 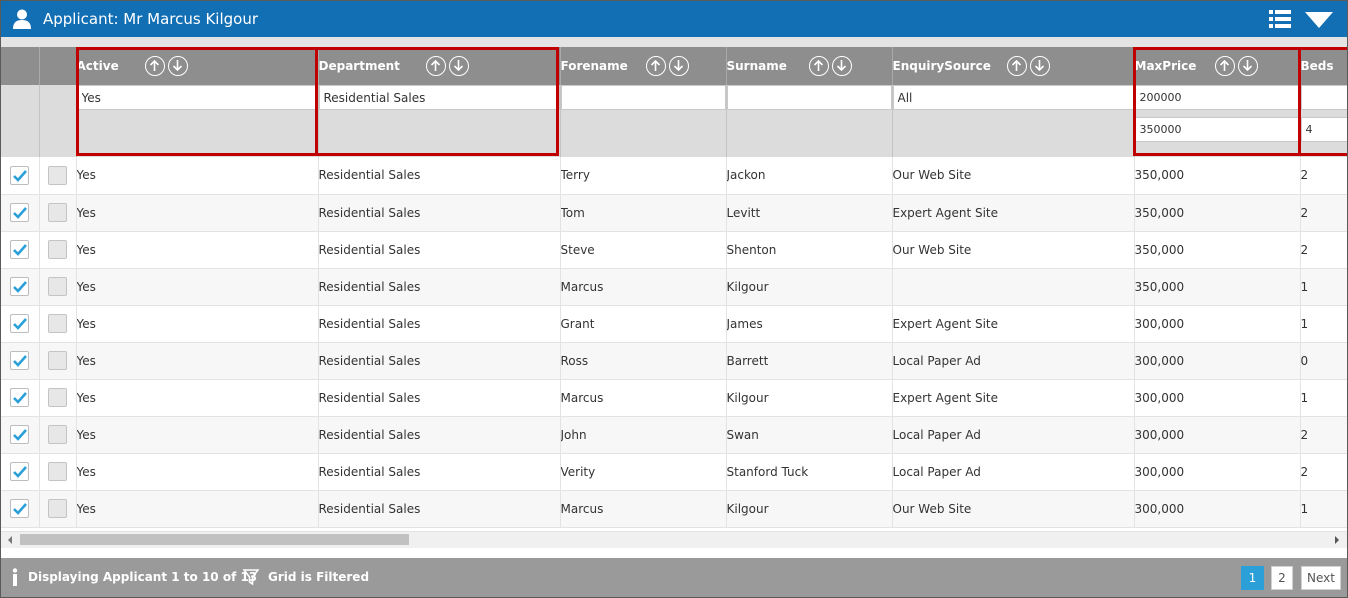 I want to click on column-header-enquiry-source: EnquirySource, so click(x=1013, y=66).